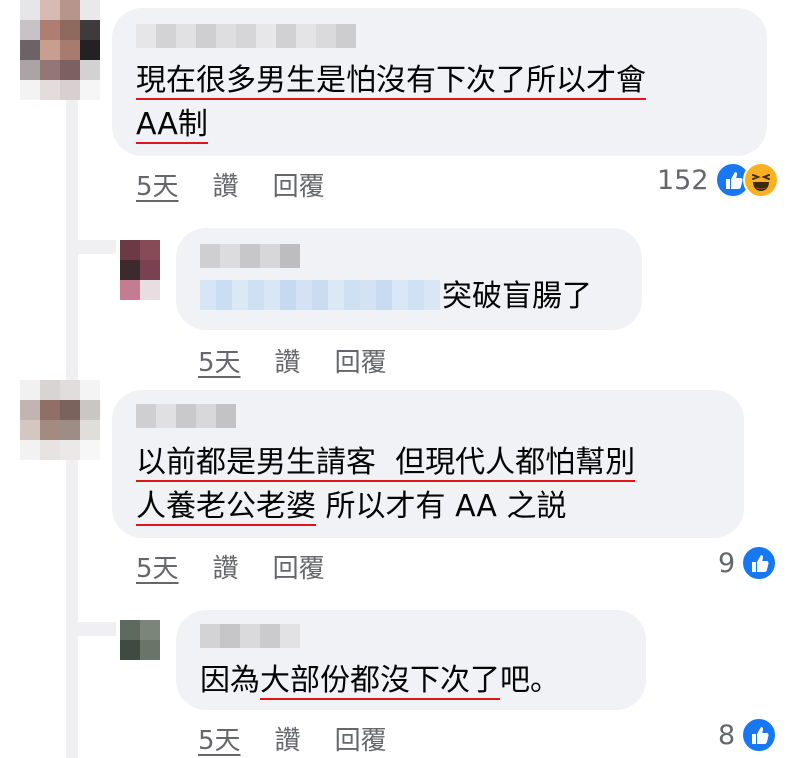 This screenshot has width=800, height=758. I want to click on blurred-mention, so click(320, 295).